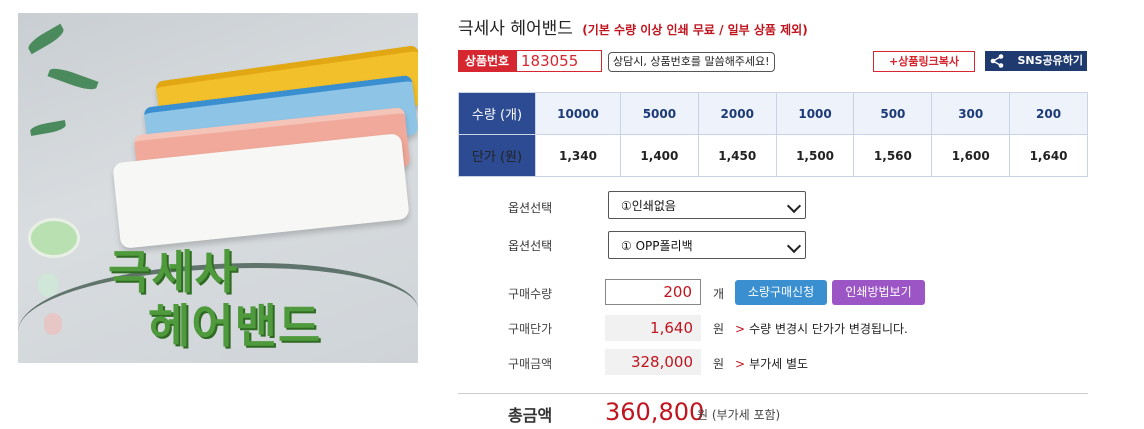 Image resolution: width=1144 pixels, height=429 pixels. I want to click on spoon-decoration, so click(48, 285).